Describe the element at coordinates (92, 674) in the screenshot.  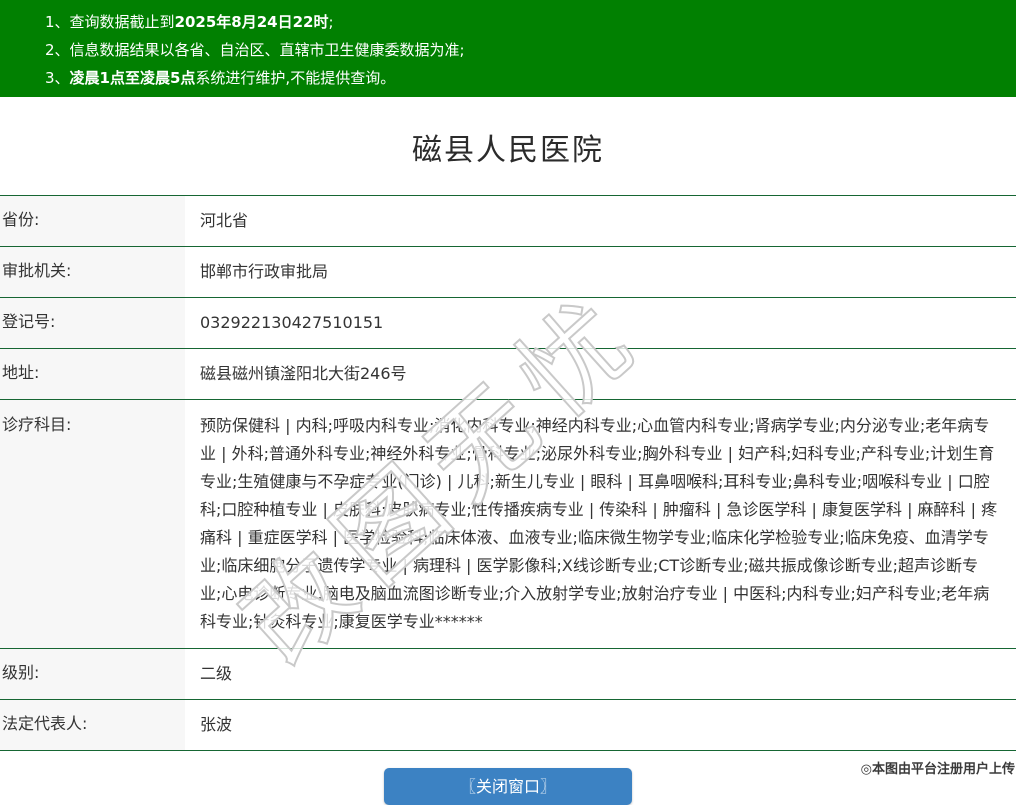
I see `row-label: 级别:` at that location.